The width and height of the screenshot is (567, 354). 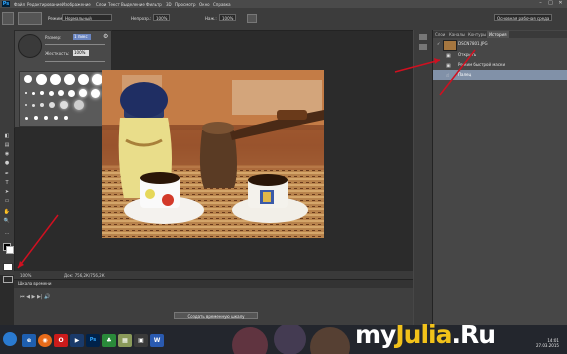 I want to click on explorer-icon: e, so click(x=29, y=340).